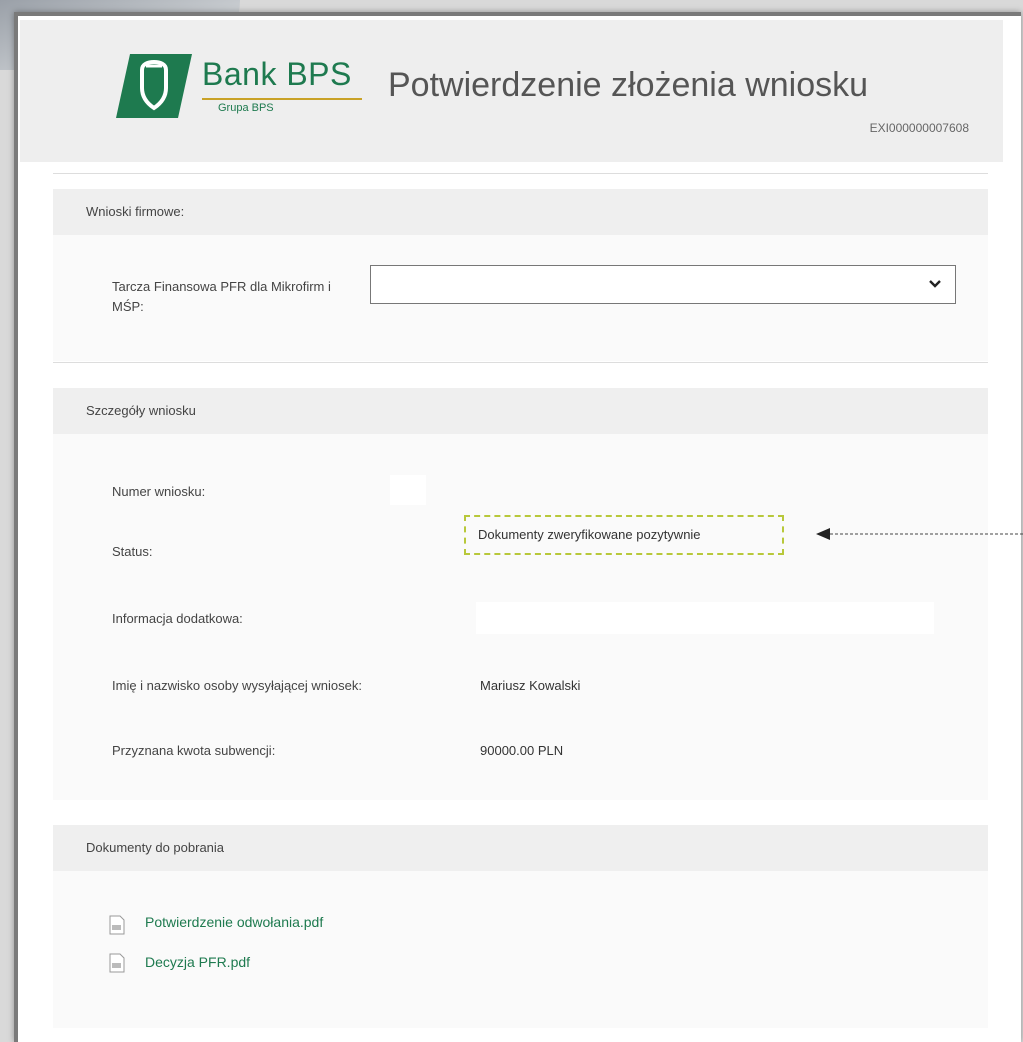 The width and height of the screenshot is (1023, 1042). I want to click on application-number-value, so click(408, 490).